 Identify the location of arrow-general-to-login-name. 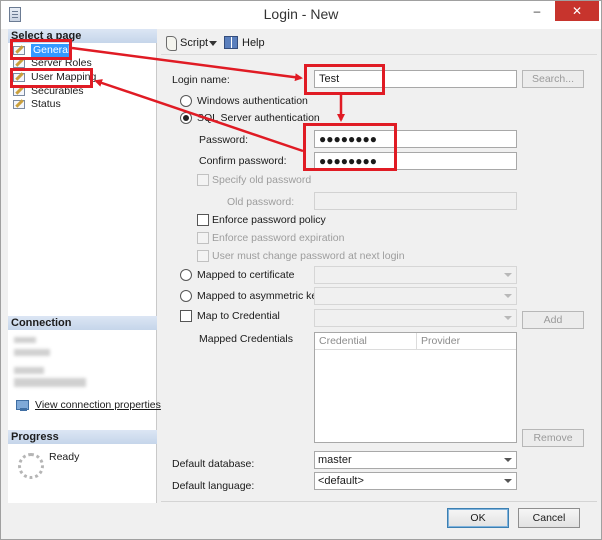
(187, 64).